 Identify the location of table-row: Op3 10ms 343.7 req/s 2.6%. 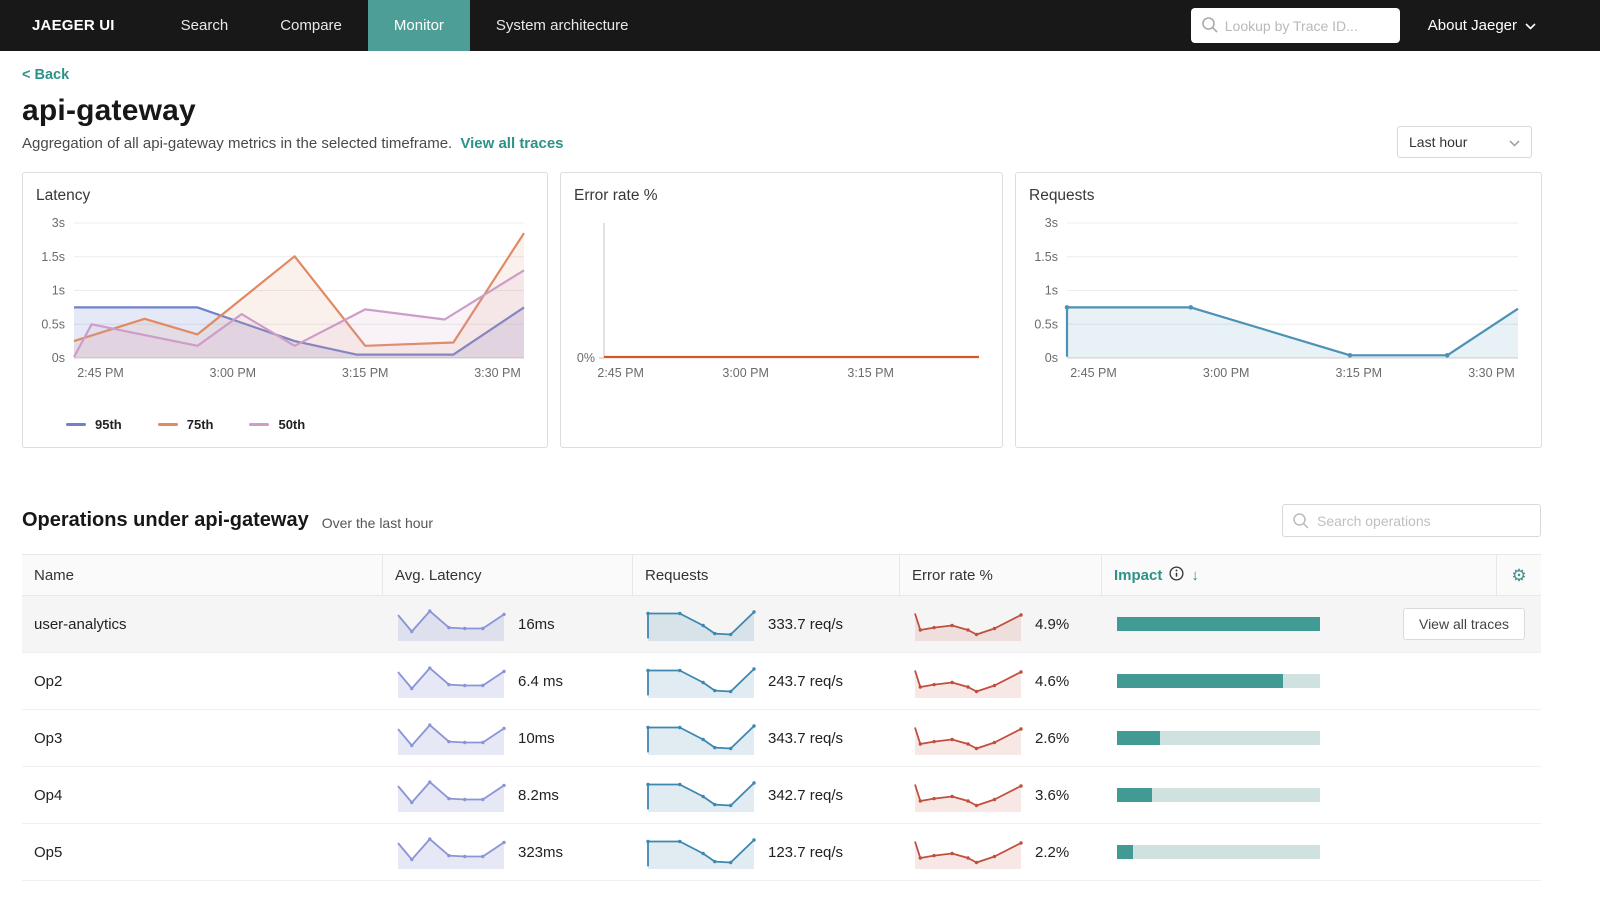
(781, 738).